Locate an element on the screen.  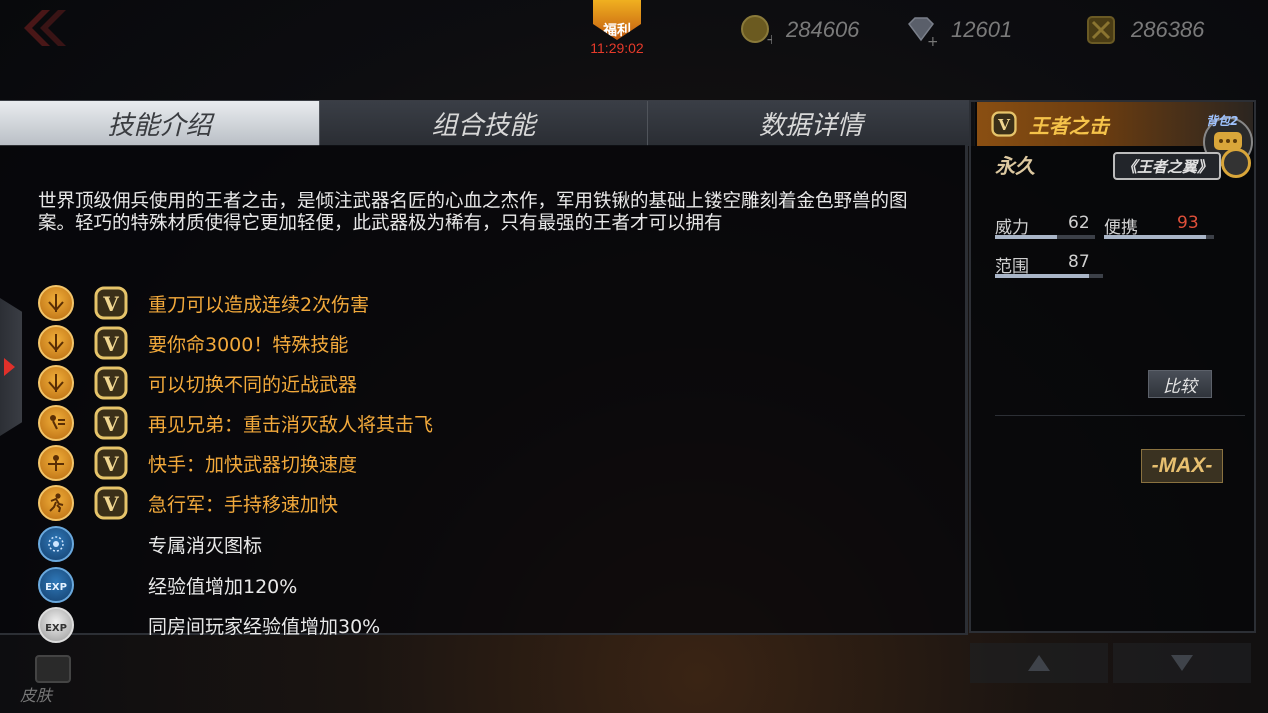
skin-icon is located at coordinates (53, 669).